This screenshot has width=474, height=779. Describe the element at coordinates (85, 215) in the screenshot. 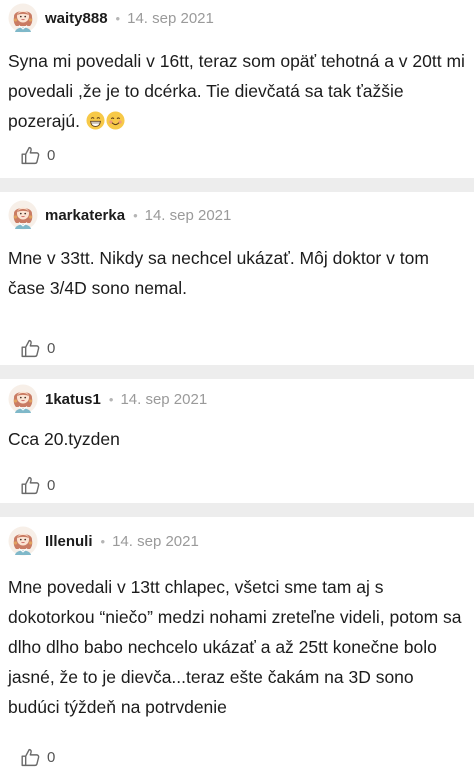

I see `comment-author: markaterka` at that location.